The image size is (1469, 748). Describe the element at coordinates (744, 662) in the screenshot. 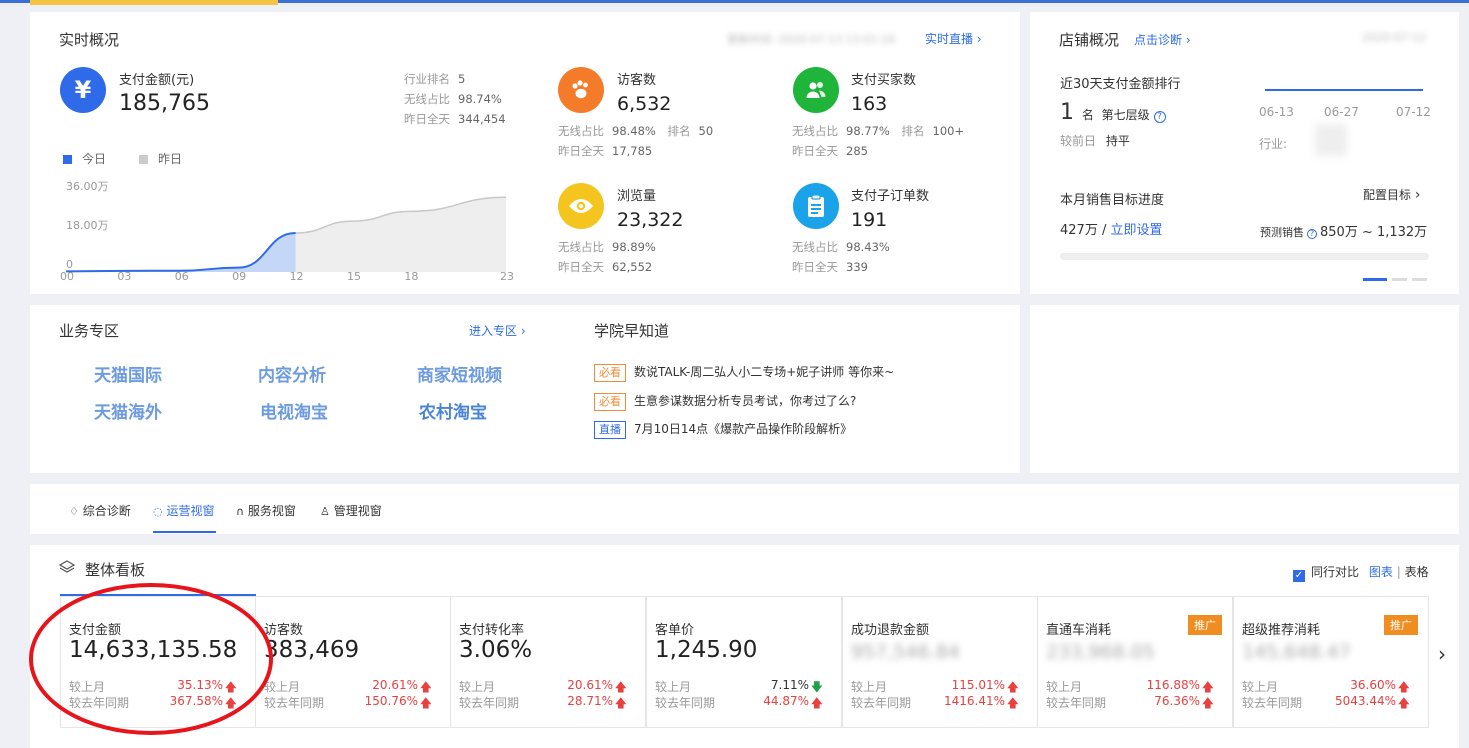

I see `kpi-card: 客单价 1,245.90 较上月 7.11% 🡇 较去年同期 44.87% 🡅` at that location.